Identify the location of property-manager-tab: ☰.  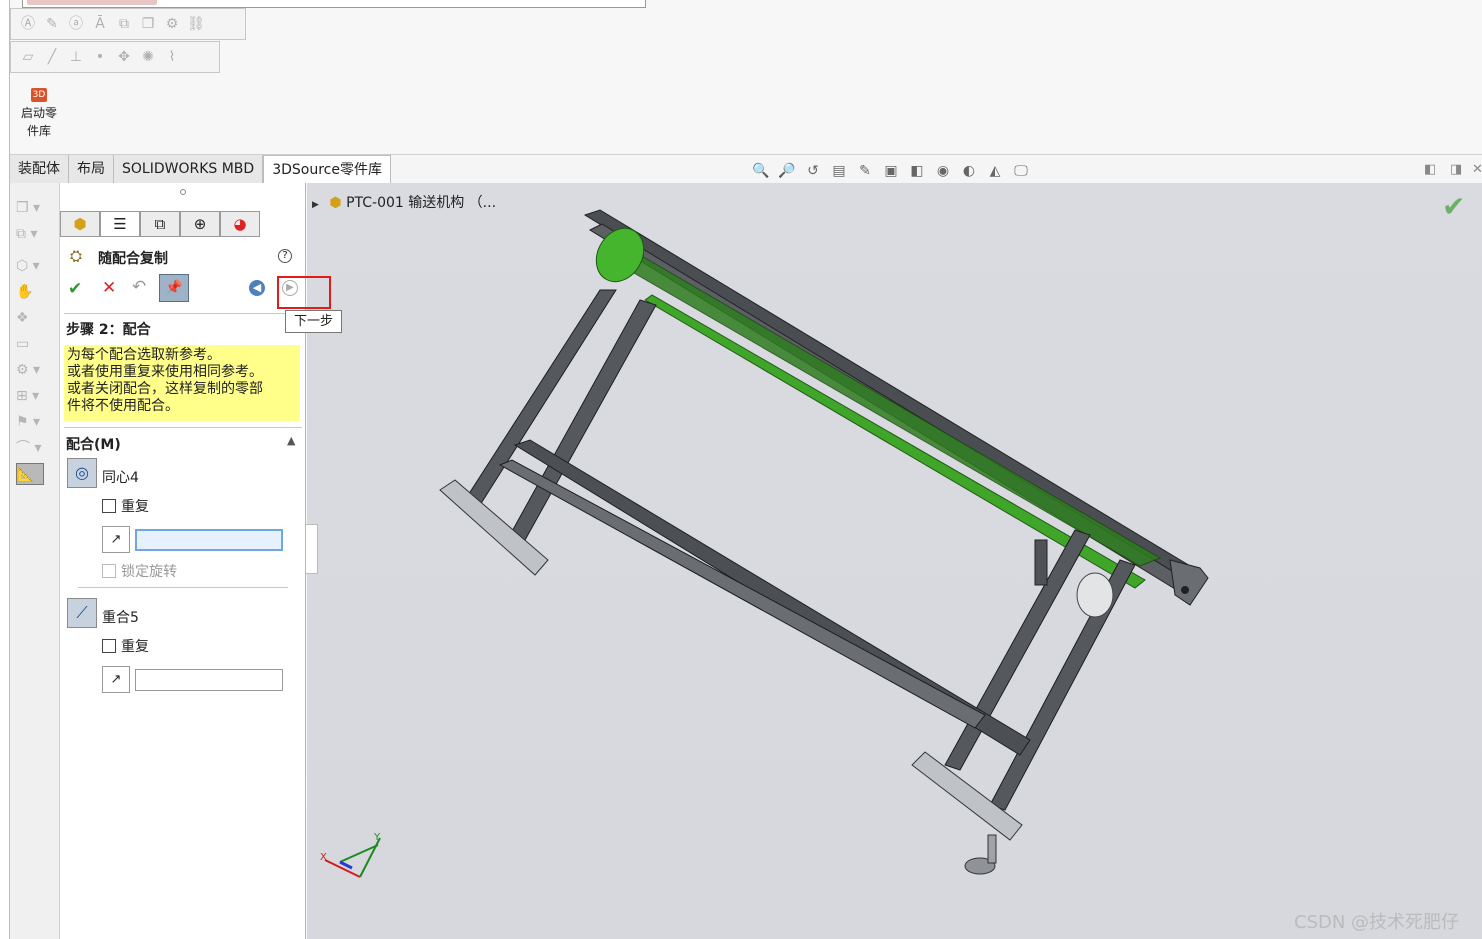
(120, 224).